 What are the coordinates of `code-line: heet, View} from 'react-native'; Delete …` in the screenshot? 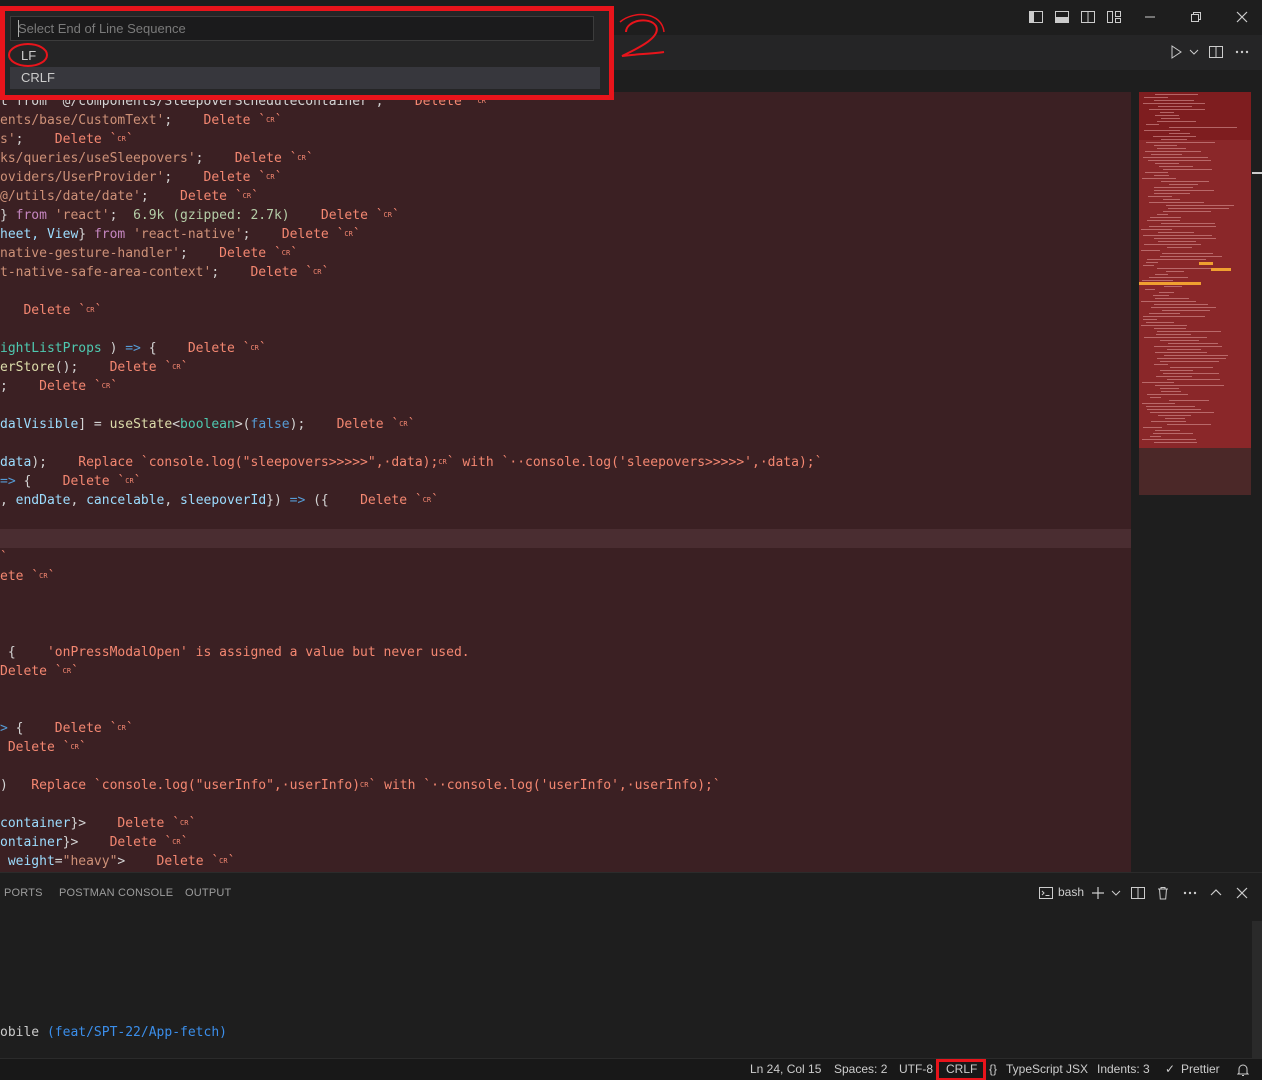 It's located at (180, 234).